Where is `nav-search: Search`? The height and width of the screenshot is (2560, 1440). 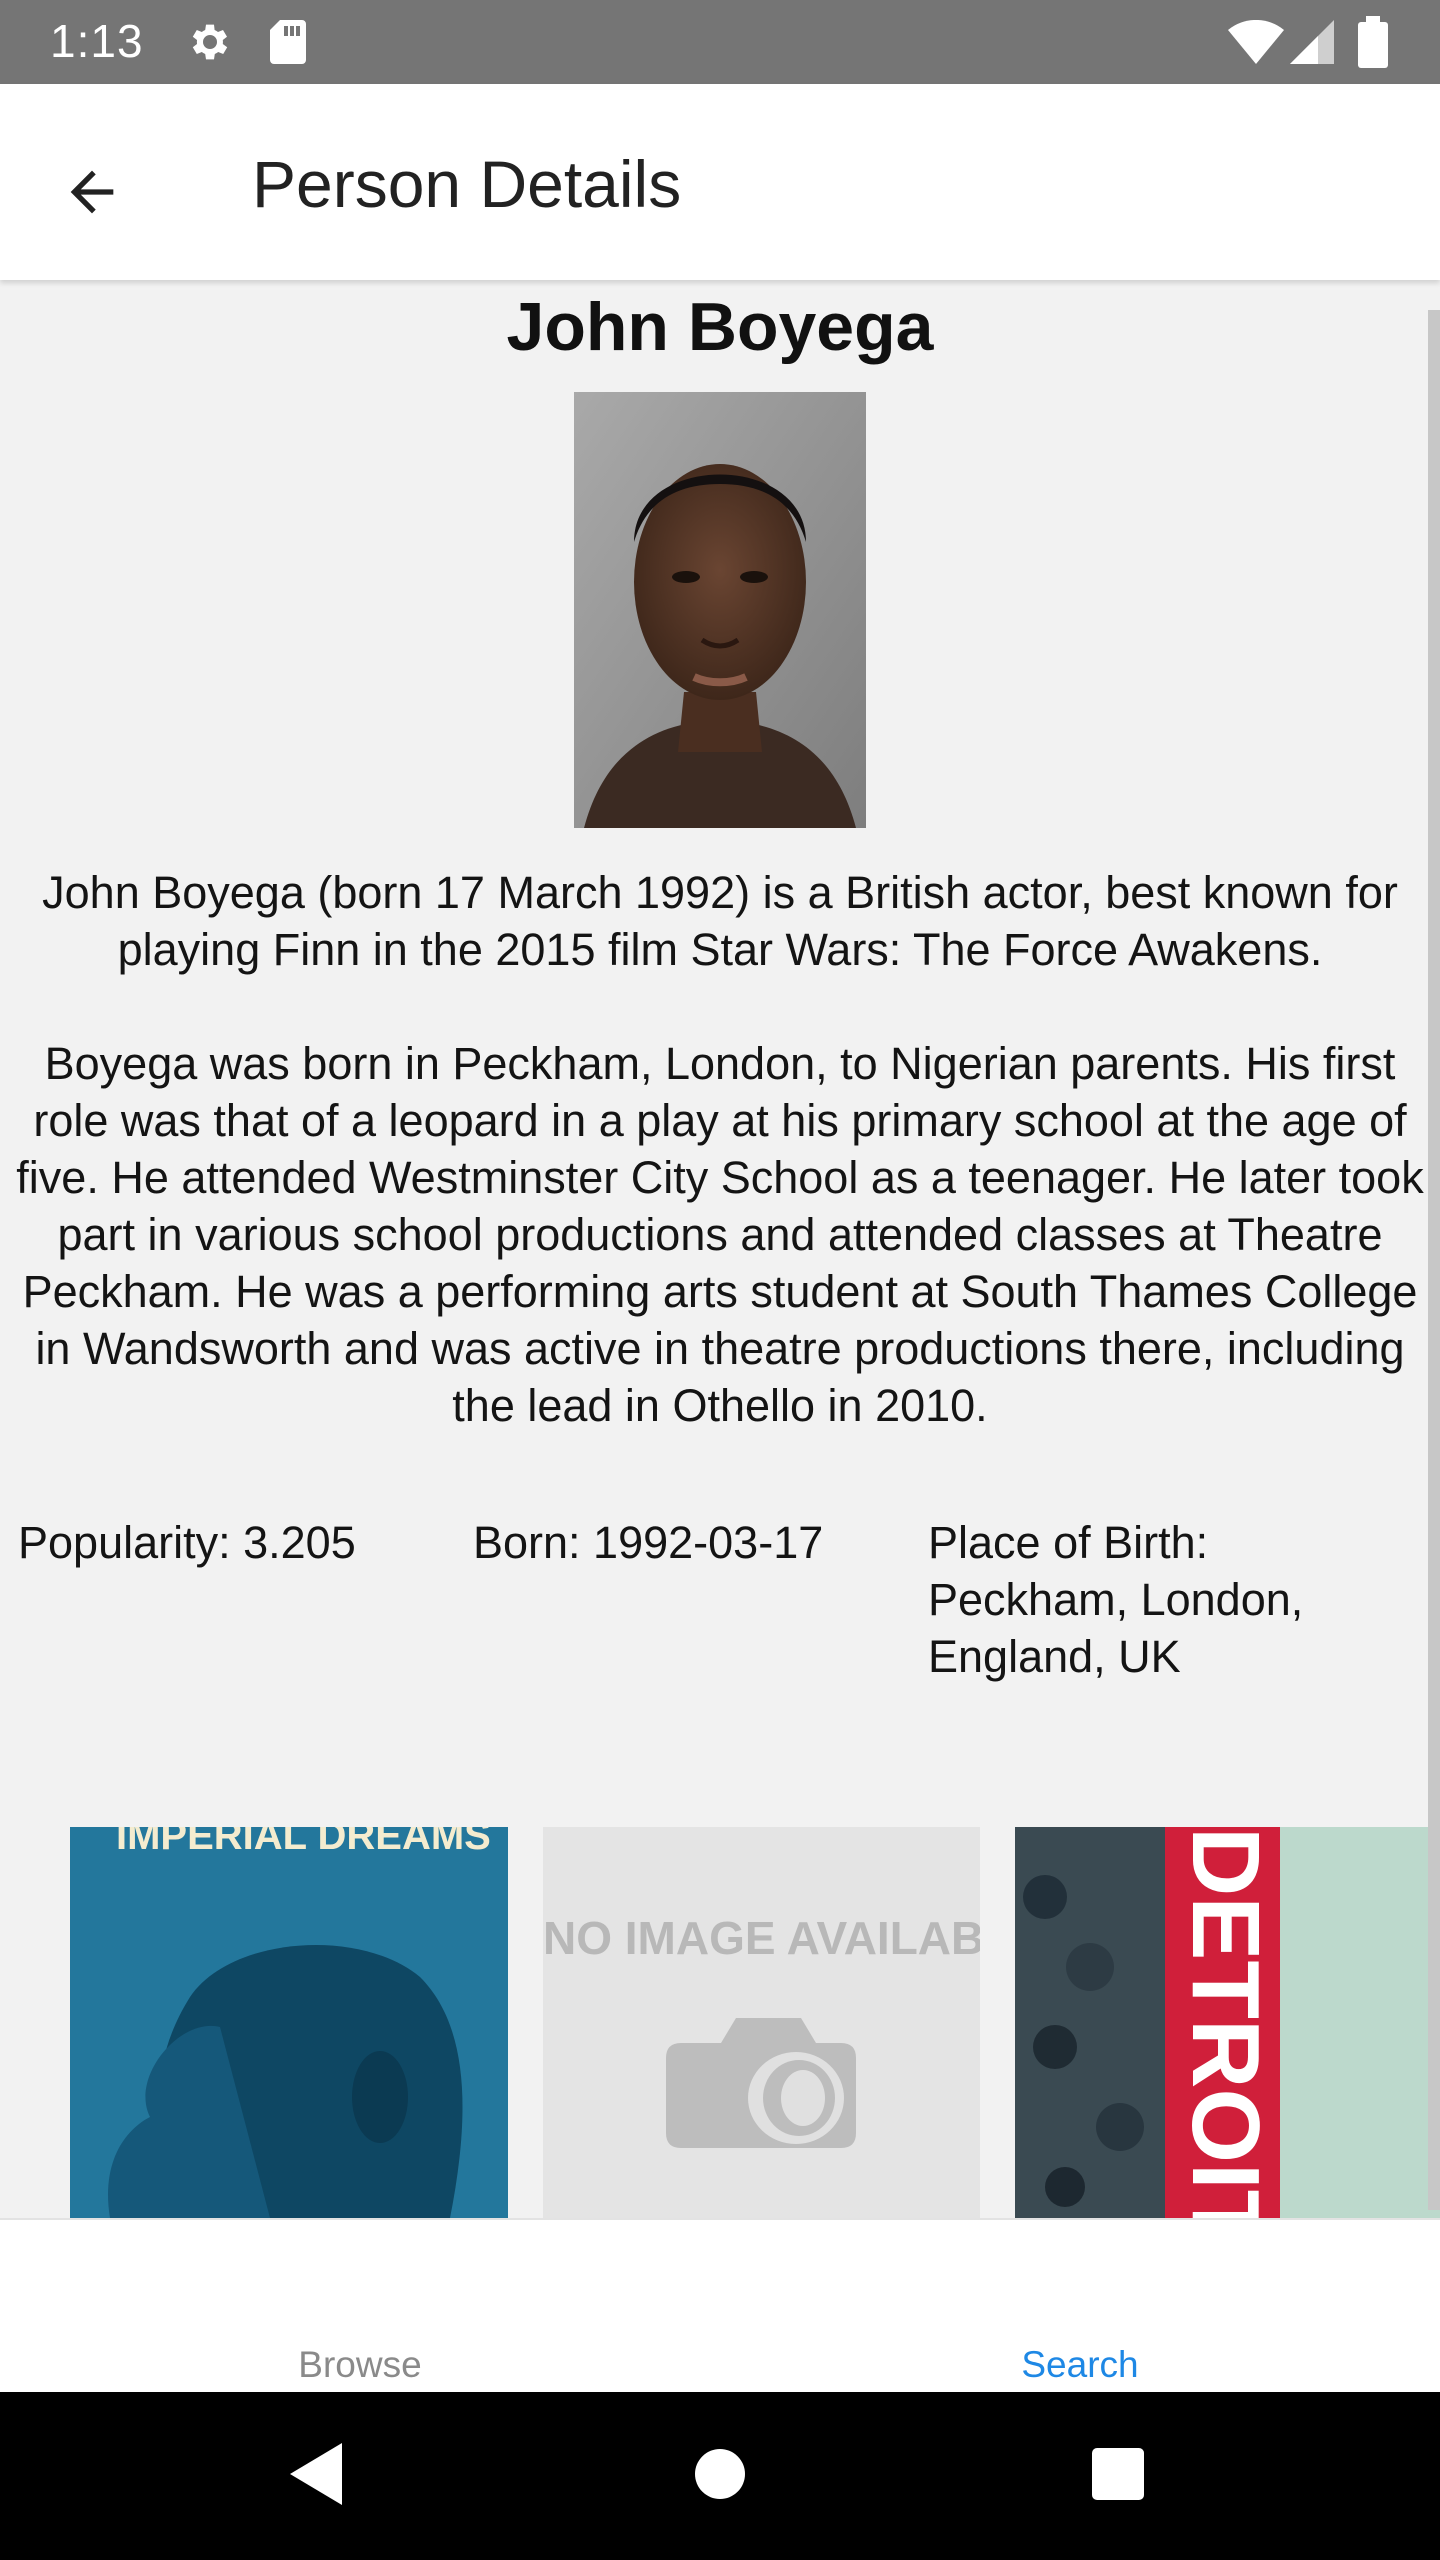
nav-search: Search is located at coordinates (1080, 2307).